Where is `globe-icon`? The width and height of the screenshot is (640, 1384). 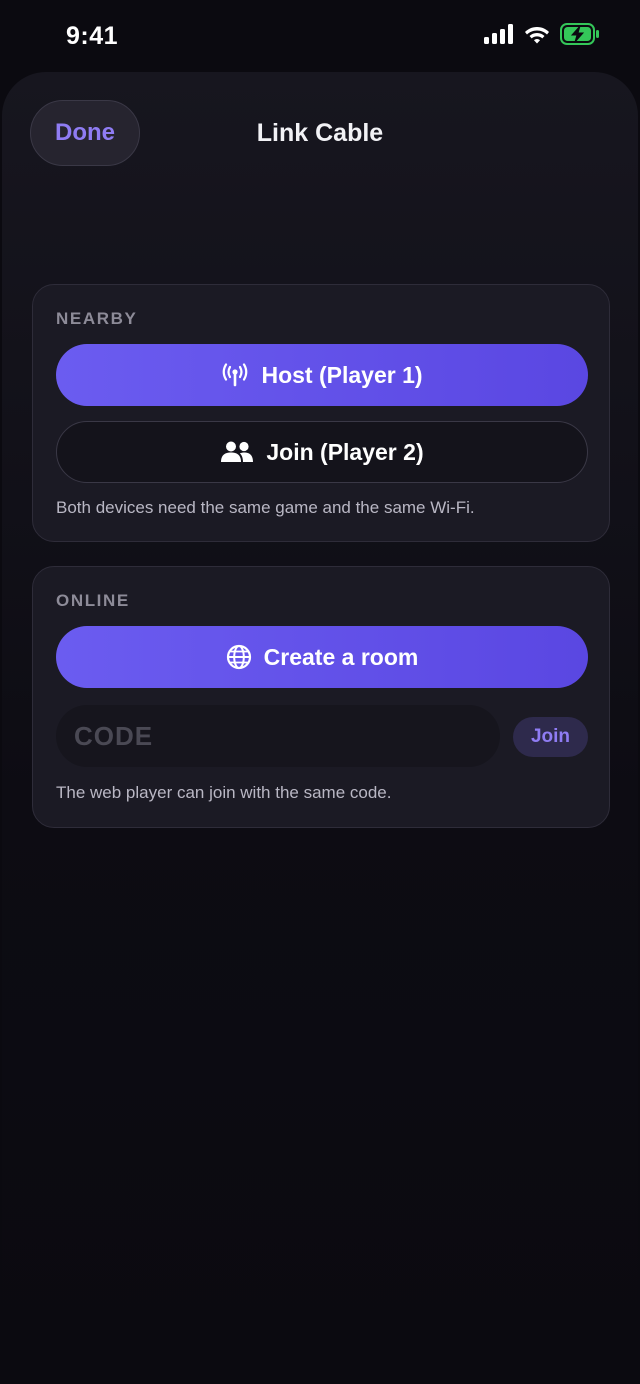 globe-icon is located at coordinates (239, 657).